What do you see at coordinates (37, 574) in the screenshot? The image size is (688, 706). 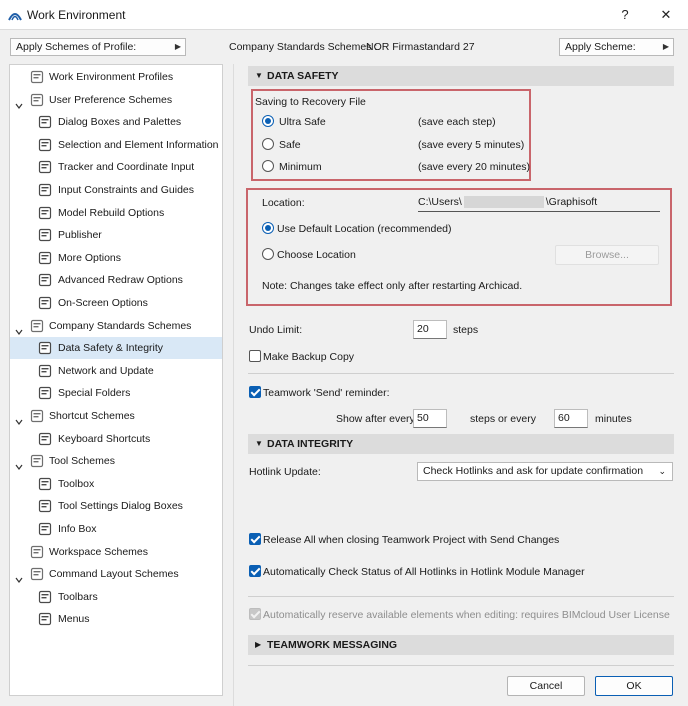 I see `command-layout-icon` at bounding box center [37, 574].